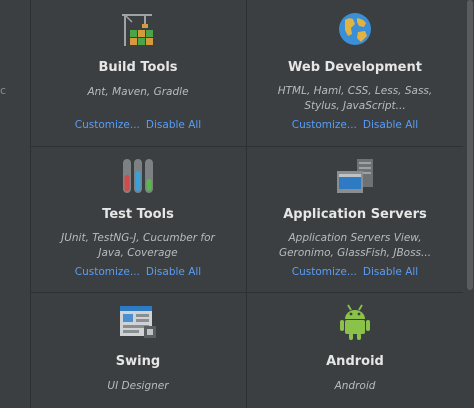 The image size is (474, 408). What do you see at coordinates (355, 361) in the screenshot?
I see `plugin-title: Android` at bounding box center [355, 361].